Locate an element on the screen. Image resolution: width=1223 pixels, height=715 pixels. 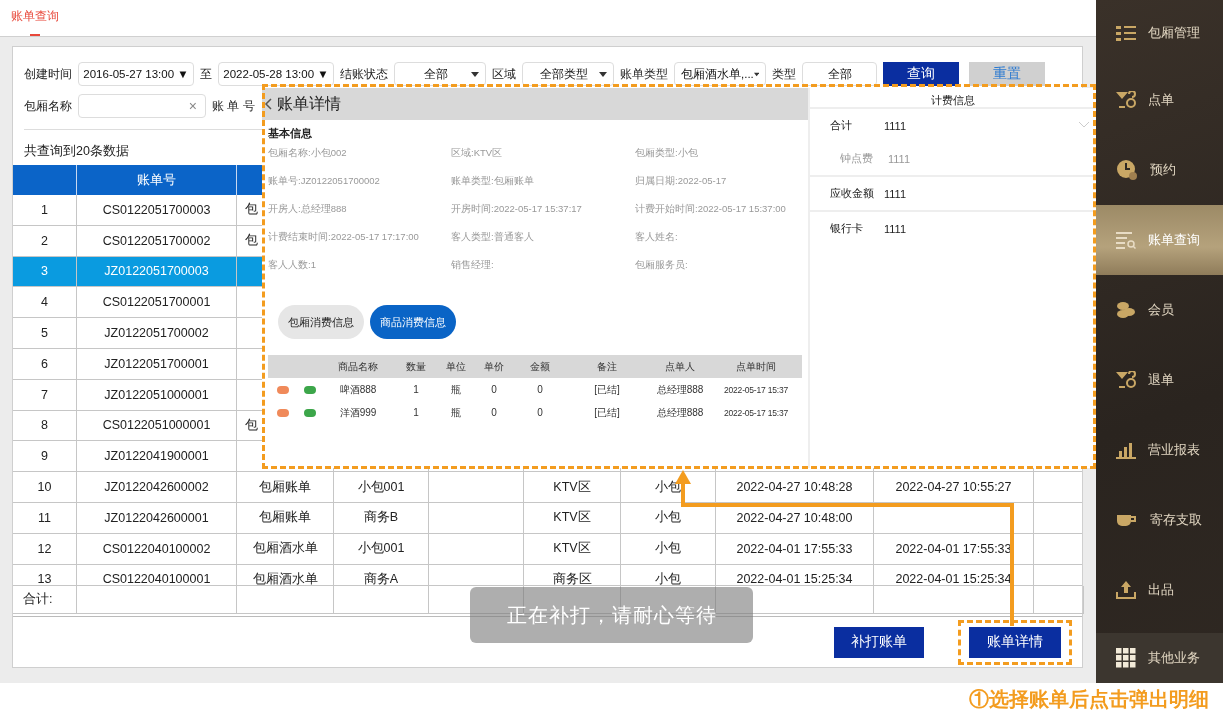
info-field: 归属日期:2022-05-17 is located at coordinates (720, 182).